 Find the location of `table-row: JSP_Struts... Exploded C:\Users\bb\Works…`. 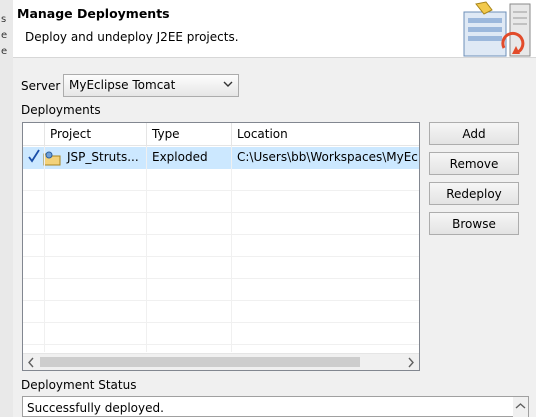

table-row: JSP_Struts... Exploded C:\Users\bb\Works… is located at coordinates (221, 158).